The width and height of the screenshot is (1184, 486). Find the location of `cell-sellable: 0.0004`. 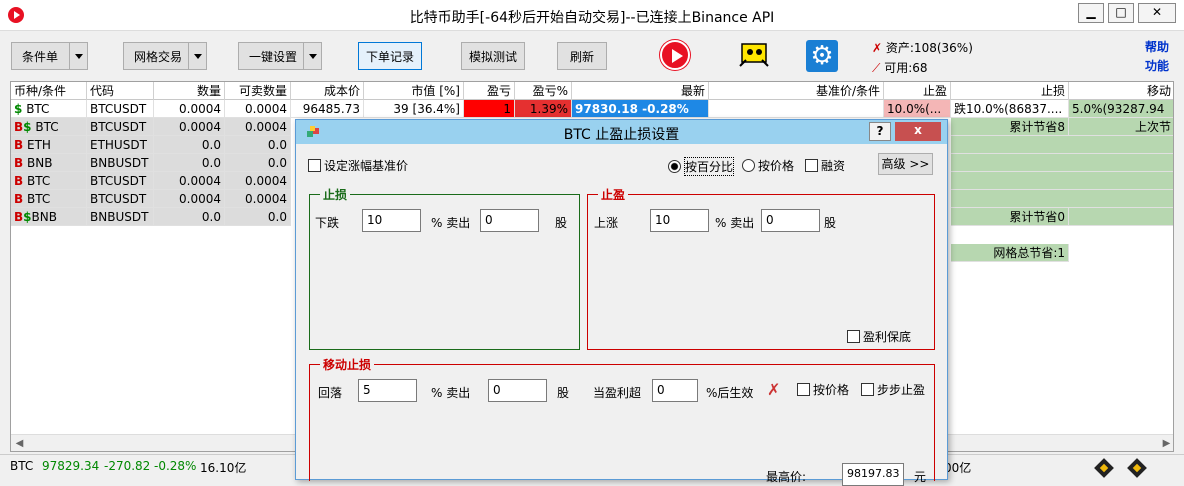

cell-sellable: 0.0004 is located at coordinates (258, 181).